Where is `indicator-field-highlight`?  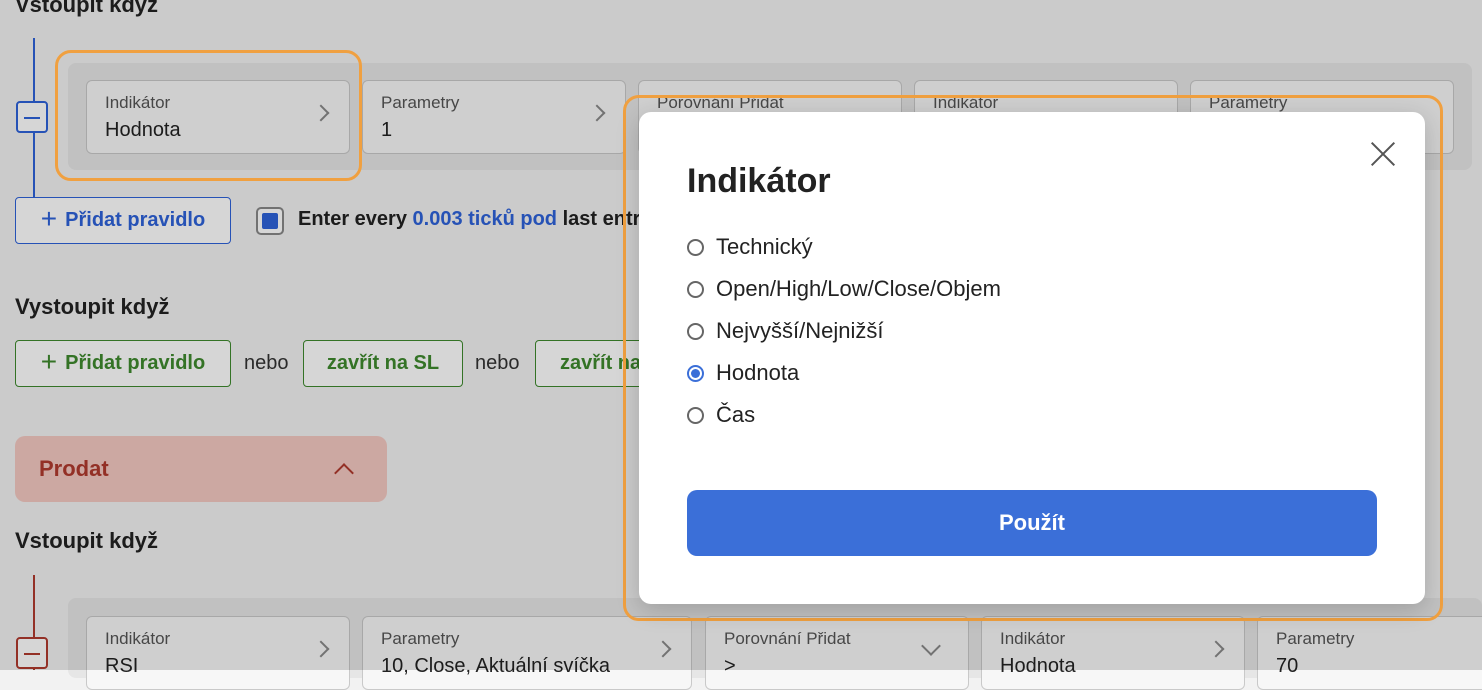 indicator-field-highlight is located at coordinates (208, 115).